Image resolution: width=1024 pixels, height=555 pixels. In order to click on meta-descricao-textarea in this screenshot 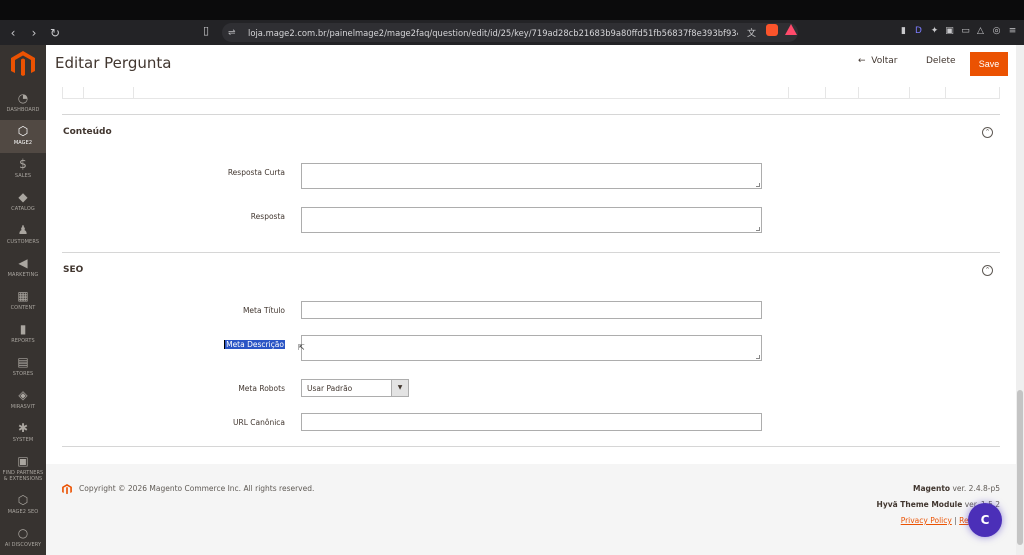, I will do `click(531, 348)`.